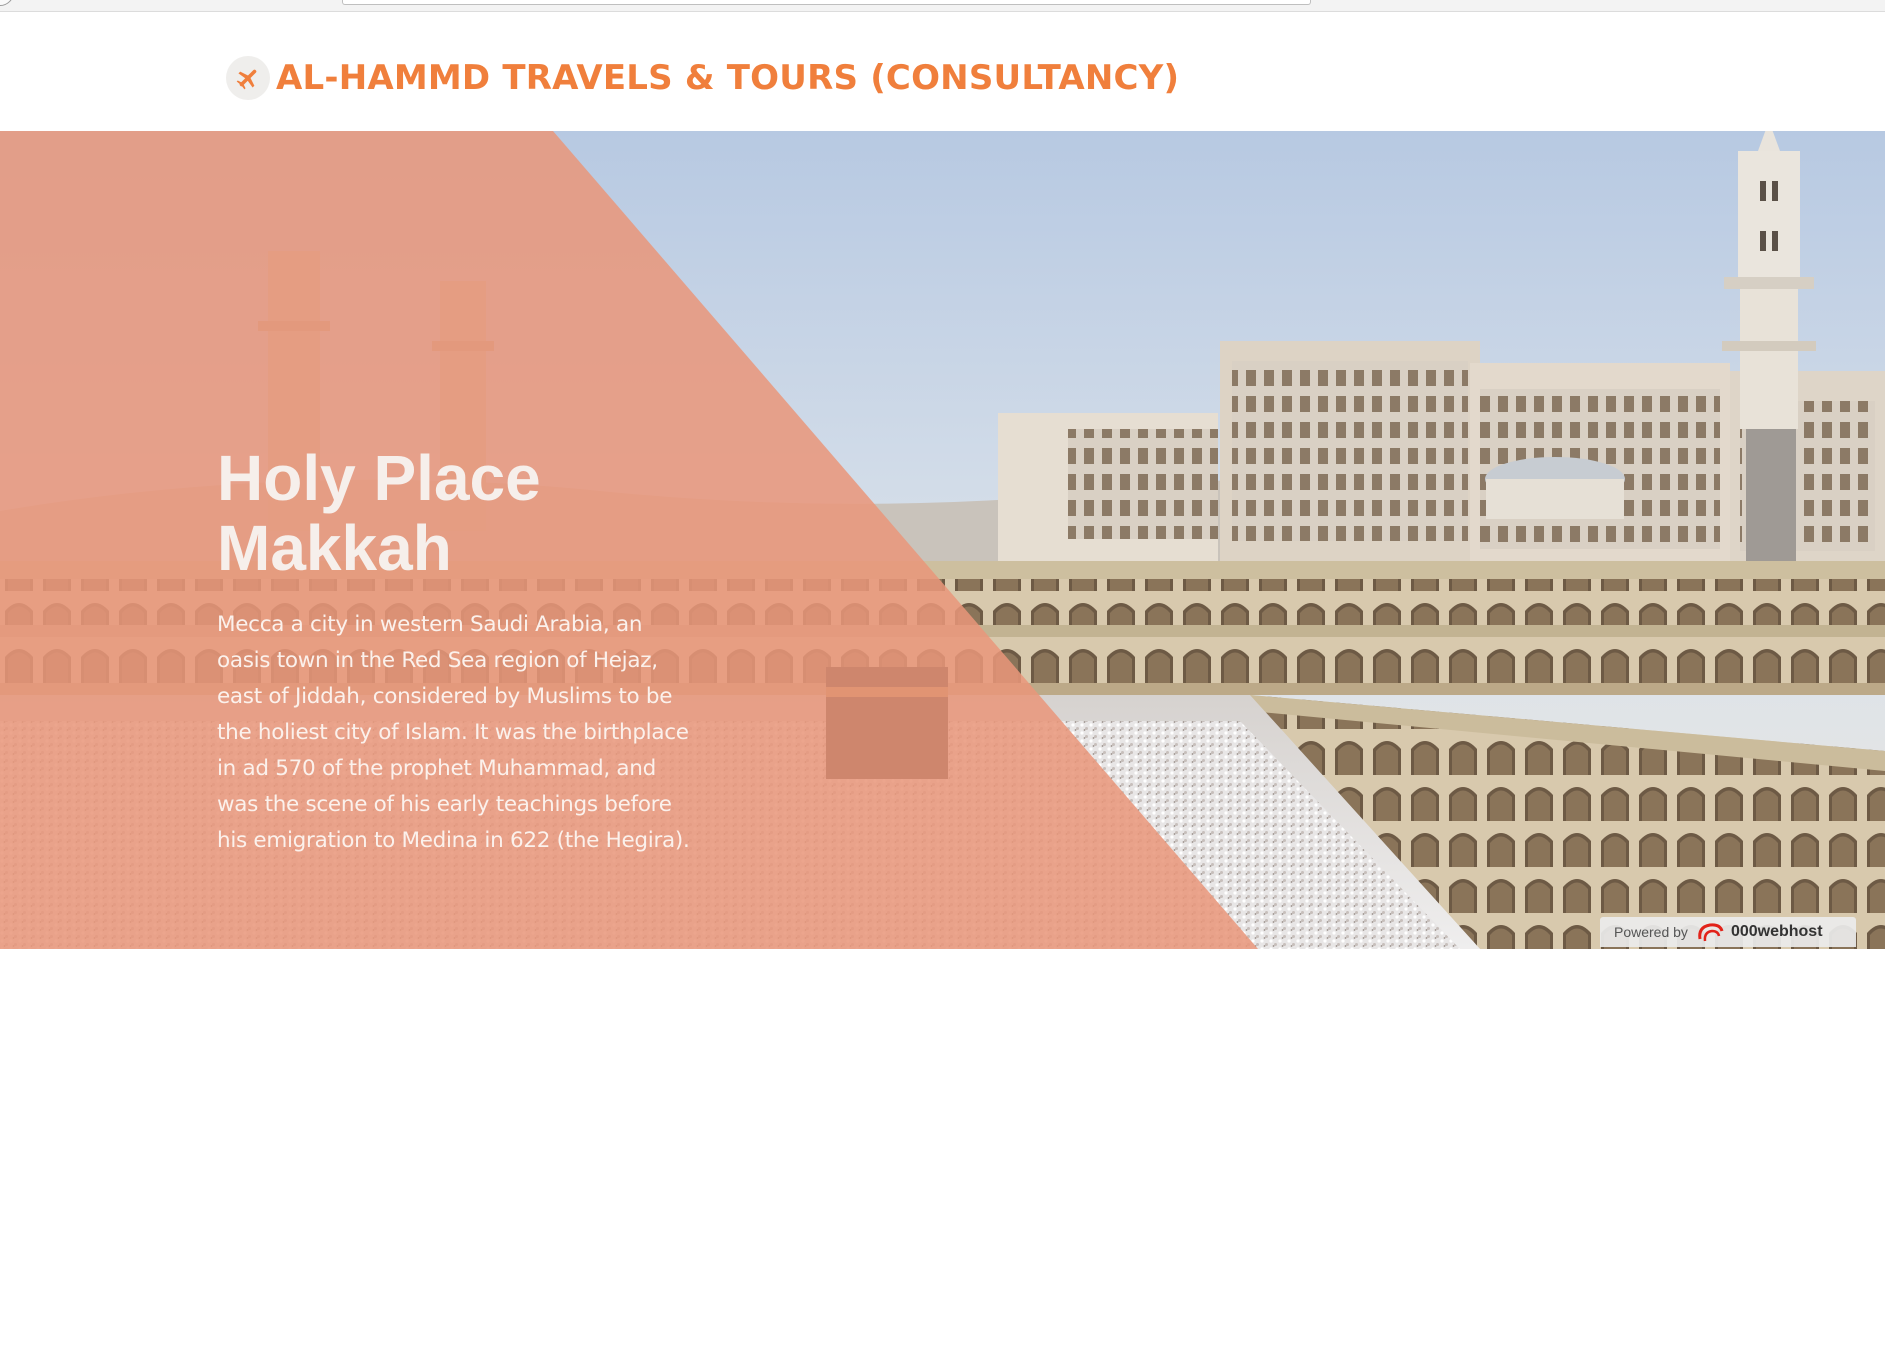 The height and width of the screenshot is (1364, 1885). Describe the element at coordinates (1711, 932) in the screenshot. I see `webhost-logo-icon` at that location.